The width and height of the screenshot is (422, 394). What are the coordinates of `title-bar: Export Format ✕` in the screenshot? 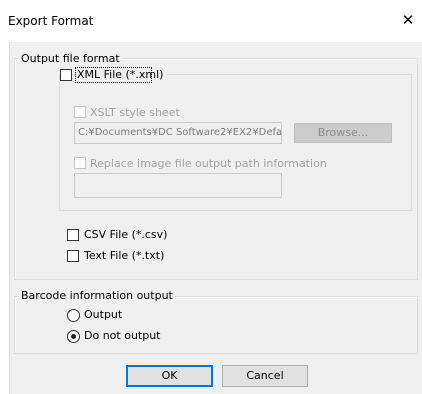 It's located at (211, 20).